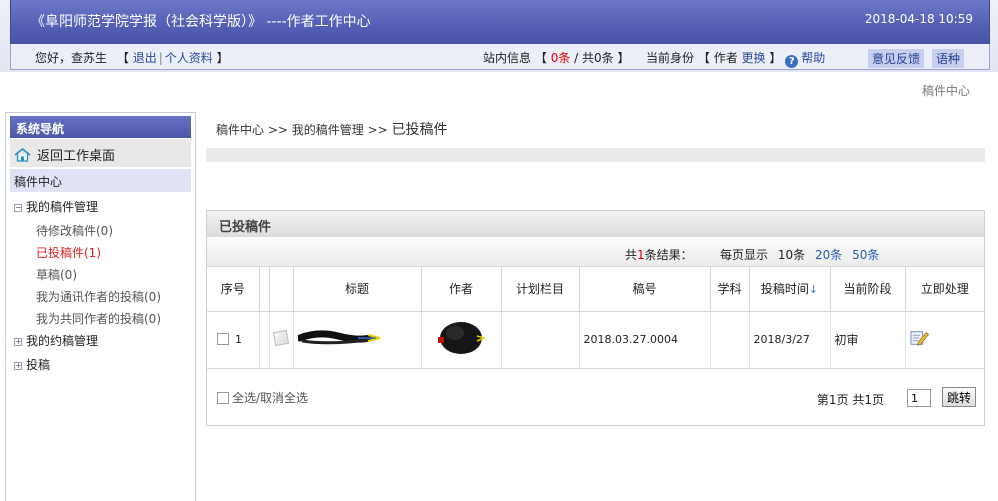 Image resolution: width=998 pixels, height=501 pixels. I want to click on result-bar: 共1条结果： 每页显示 10条 20条 50条, so click(595, 253).